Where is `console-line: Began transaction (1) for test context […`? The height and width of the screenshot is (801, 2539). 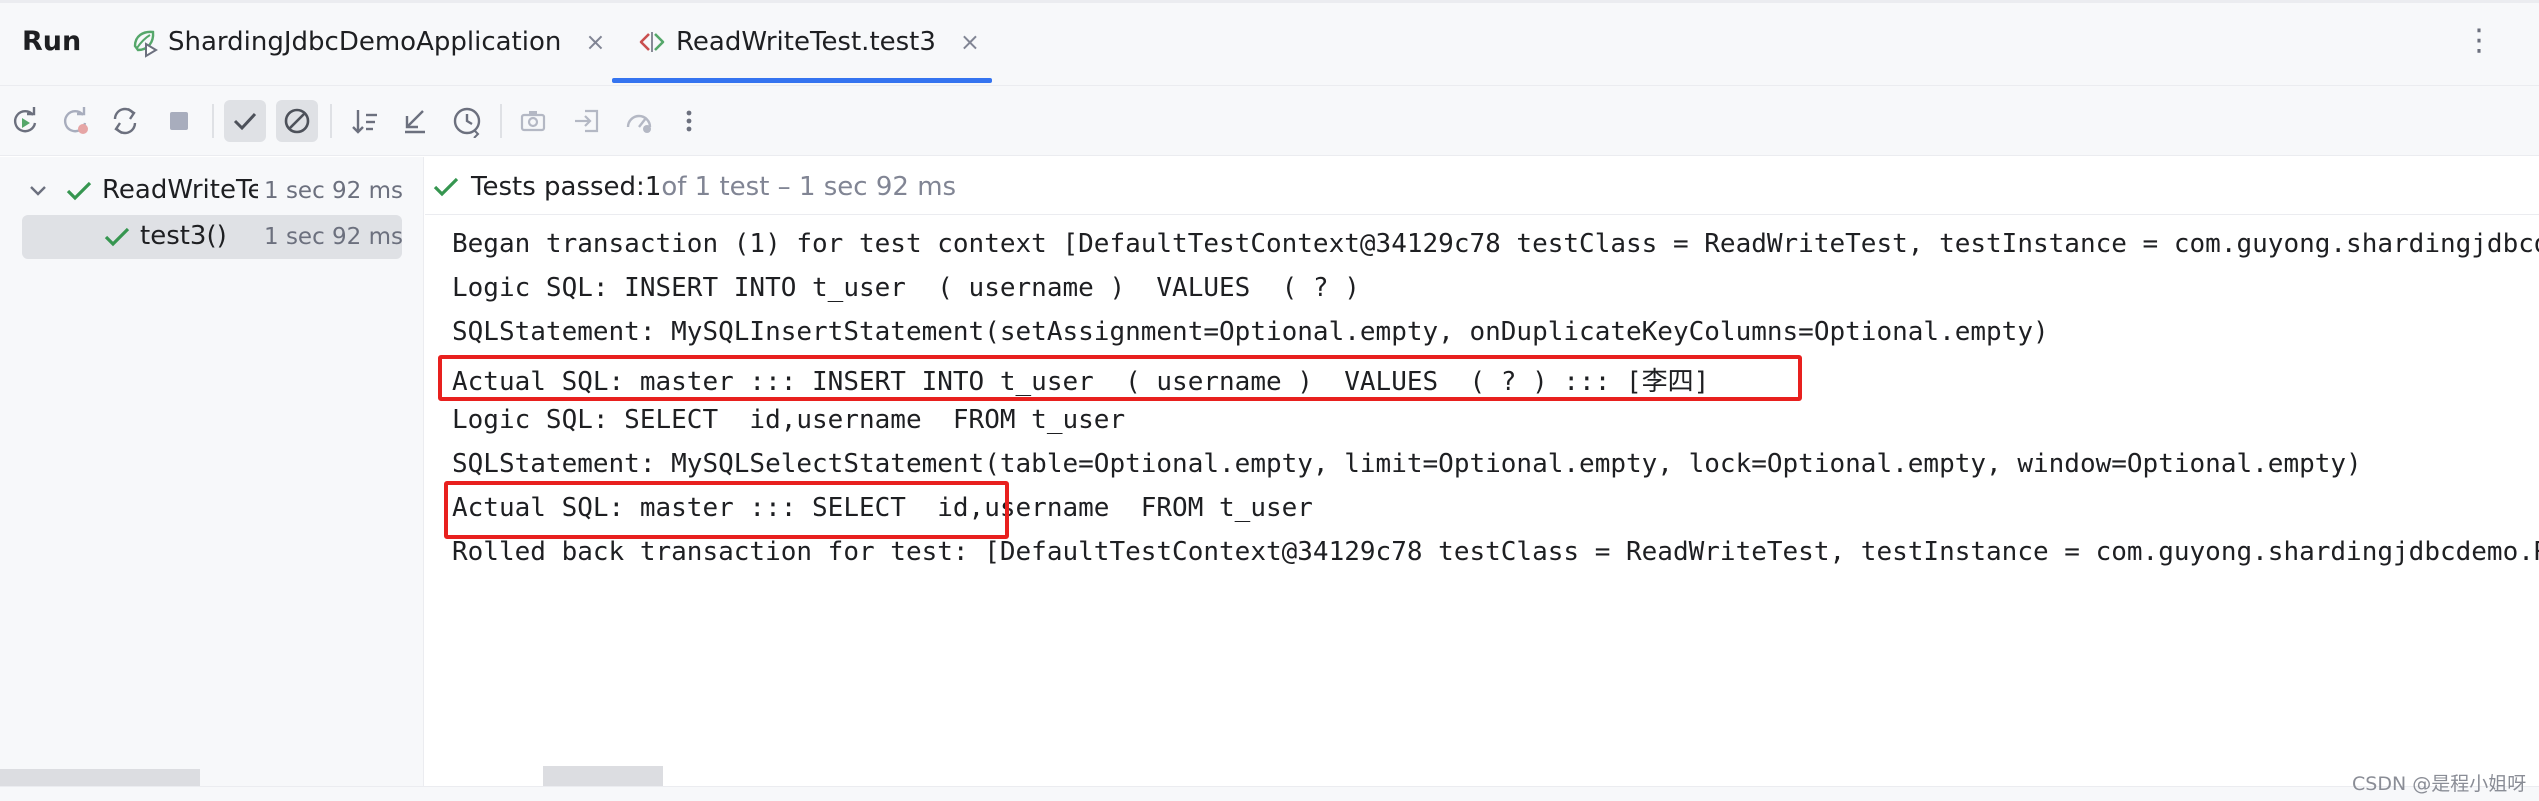
console-line: Began transaction (1) for test context [… is located at coordinates (1495, 244).